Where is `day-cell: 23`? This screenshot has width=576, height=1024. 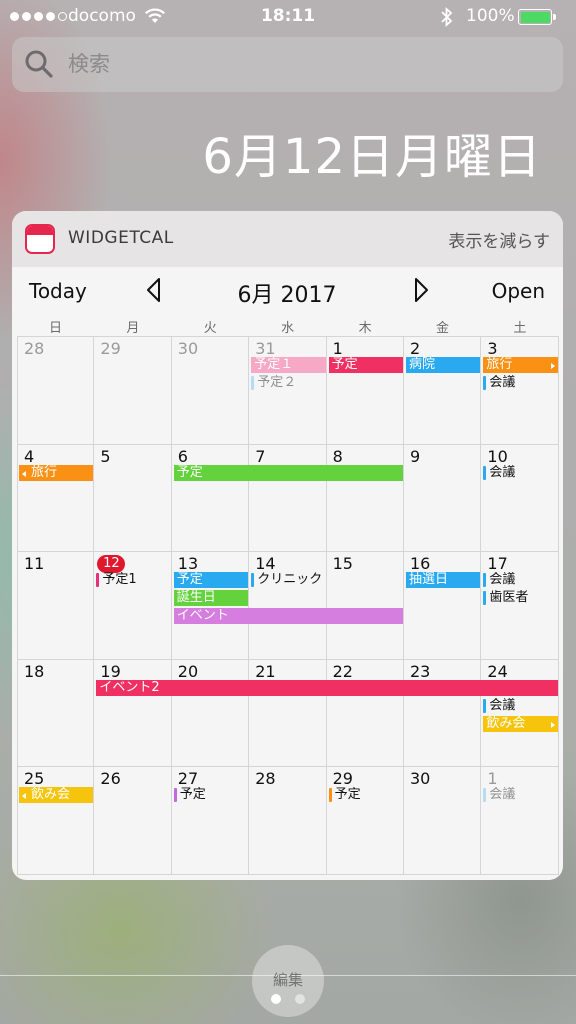
day-cell: 23 is located at coordinates (443, 713).